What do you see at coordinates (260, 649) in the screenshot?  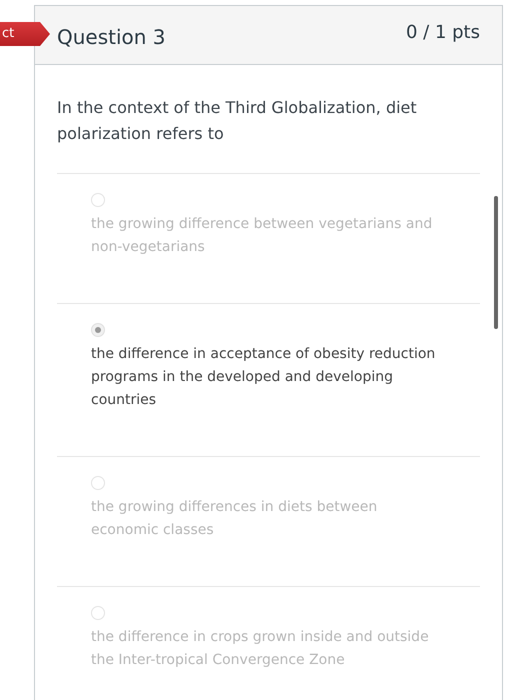 I see `answer-text: the difference in crops grown inside and outside the Inter-tropical Convergence Zone` at bounding box center [260, 649].